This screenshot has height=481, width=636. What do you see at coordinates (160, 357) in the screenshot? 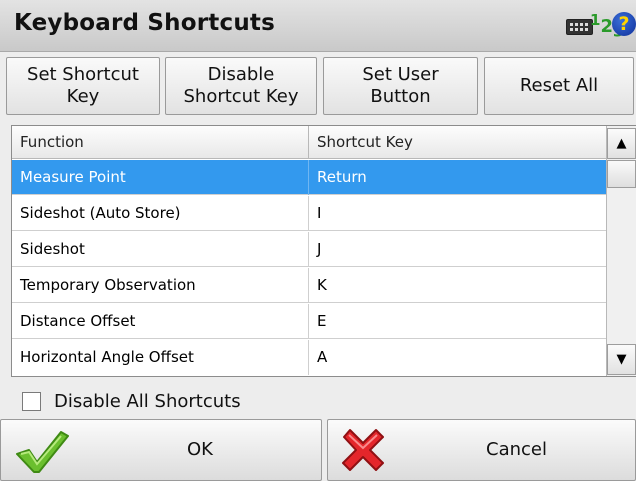
I see `function-cell: Horizontal Angle Offset` at bounding box center [160, 357].